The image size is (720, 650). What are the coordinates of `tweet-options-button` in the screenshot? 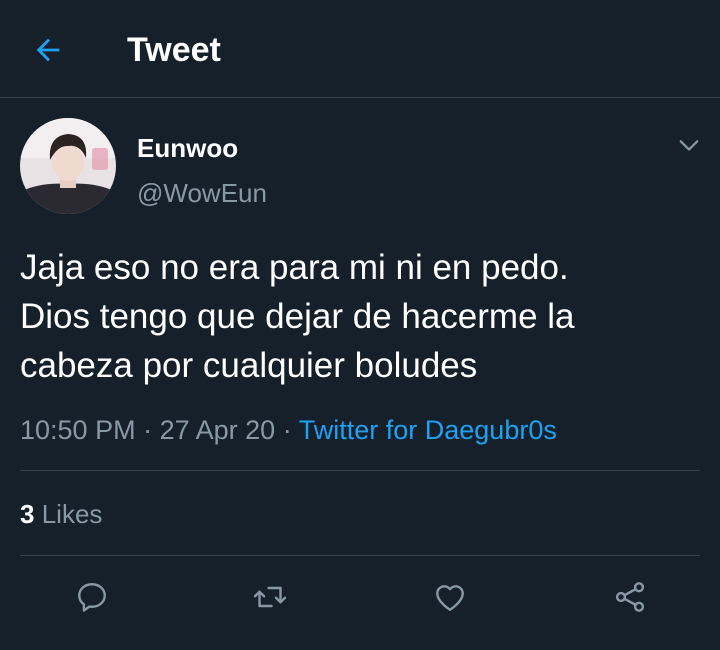 It's located at (689, 145).